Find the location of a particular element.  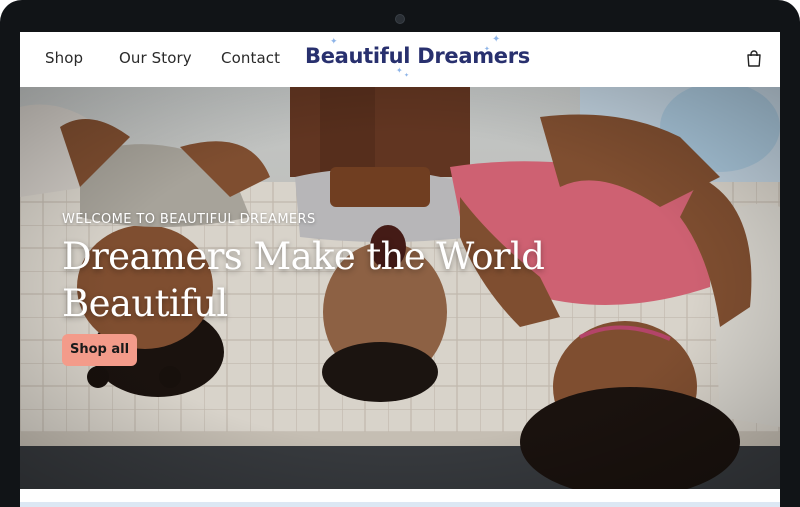

shop-all-button: Shop all is located at coordinates (100, 350).